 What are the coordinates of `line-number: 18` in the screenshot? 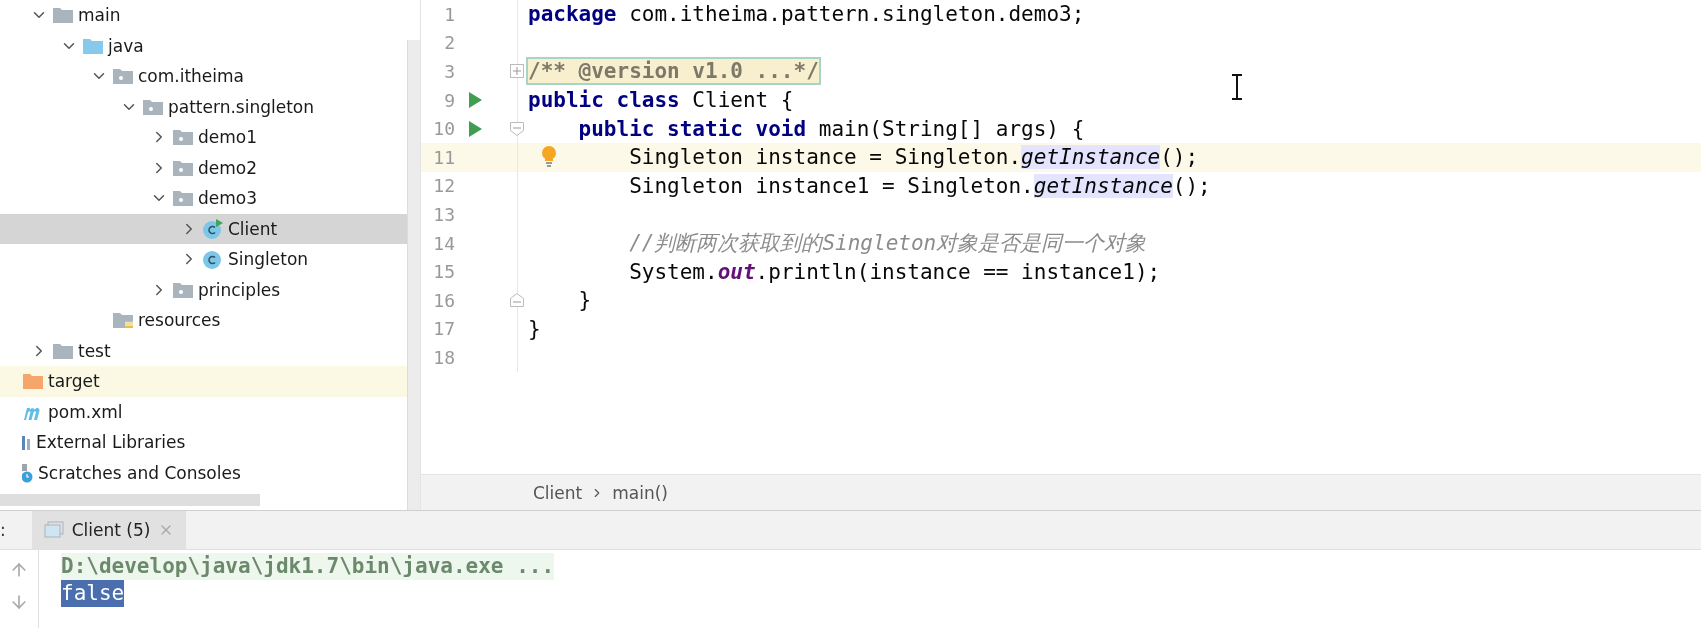 It's located at (443, 357).